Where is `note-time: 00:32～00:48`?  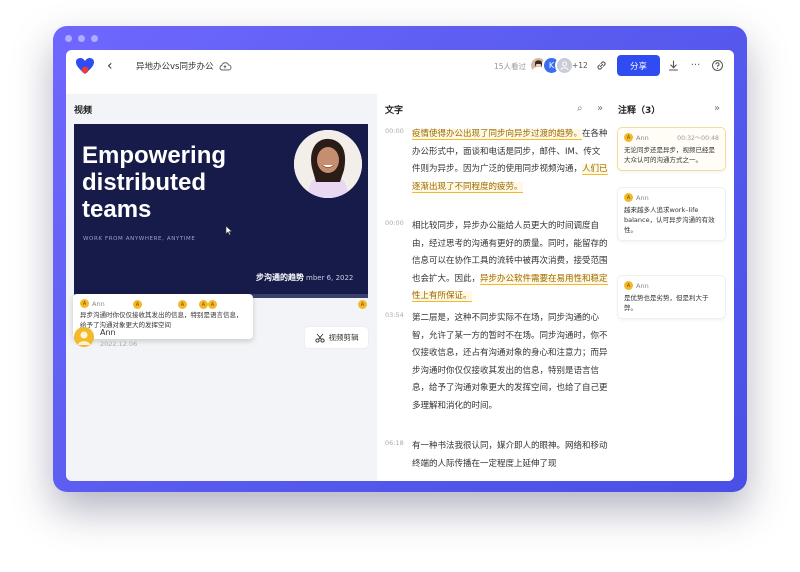 note-time: 00:32～00:48 is located at coordinates (698, 138).